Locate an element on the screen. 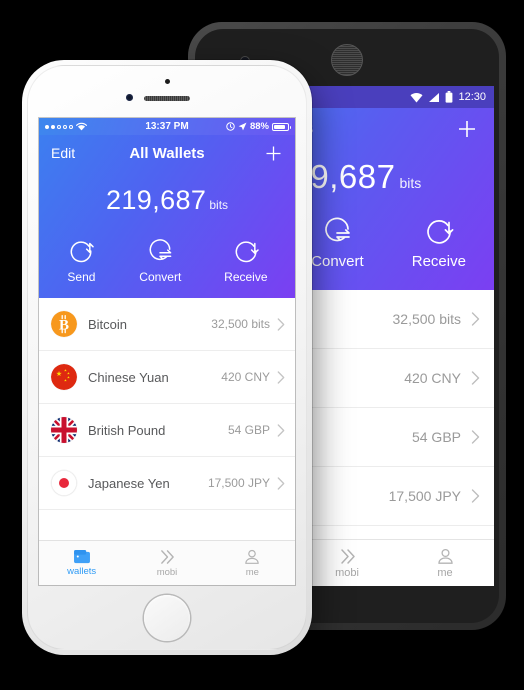 The width and height of the screenshot is (524, 690). balance-unit: bits is located at coordinates (219, 205).